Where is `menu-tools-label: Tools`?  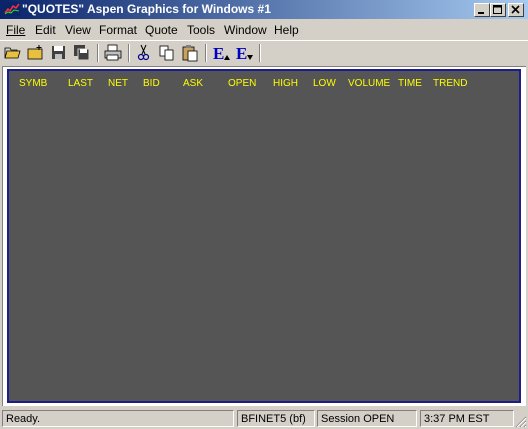 menu-tools-label: Tools is located at coordinates (201, 30).